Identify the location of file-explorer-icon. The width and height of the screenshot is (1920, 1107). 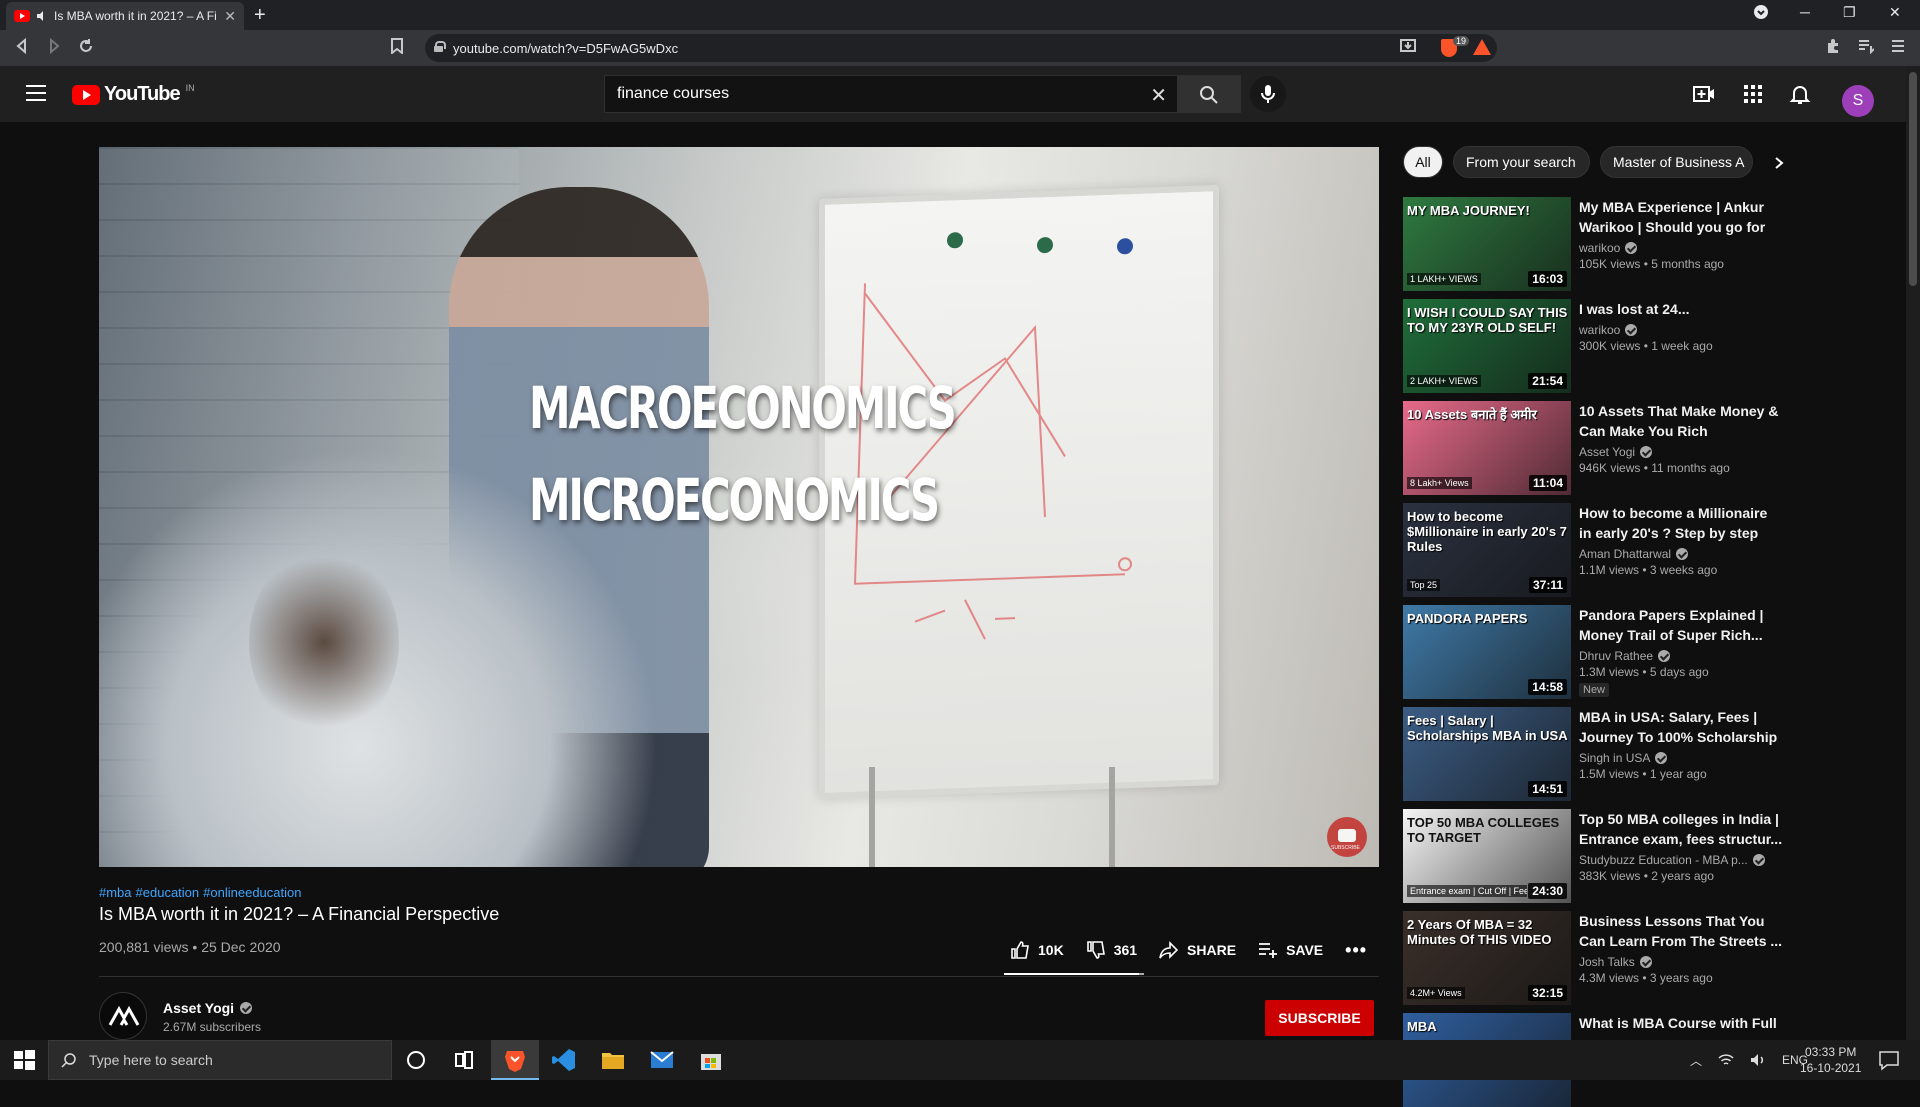
(613, 1060).